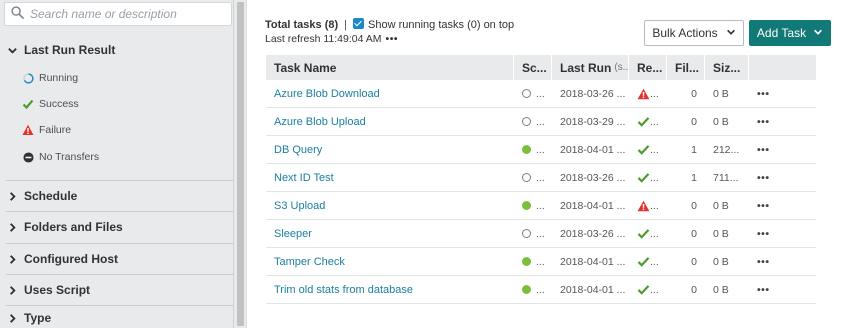 The width and height of the screenshot is (843, 328). What do you see at coordinates (17, 14) in the screenshot?
I see `search-icon` at bounding box center [17, 14].